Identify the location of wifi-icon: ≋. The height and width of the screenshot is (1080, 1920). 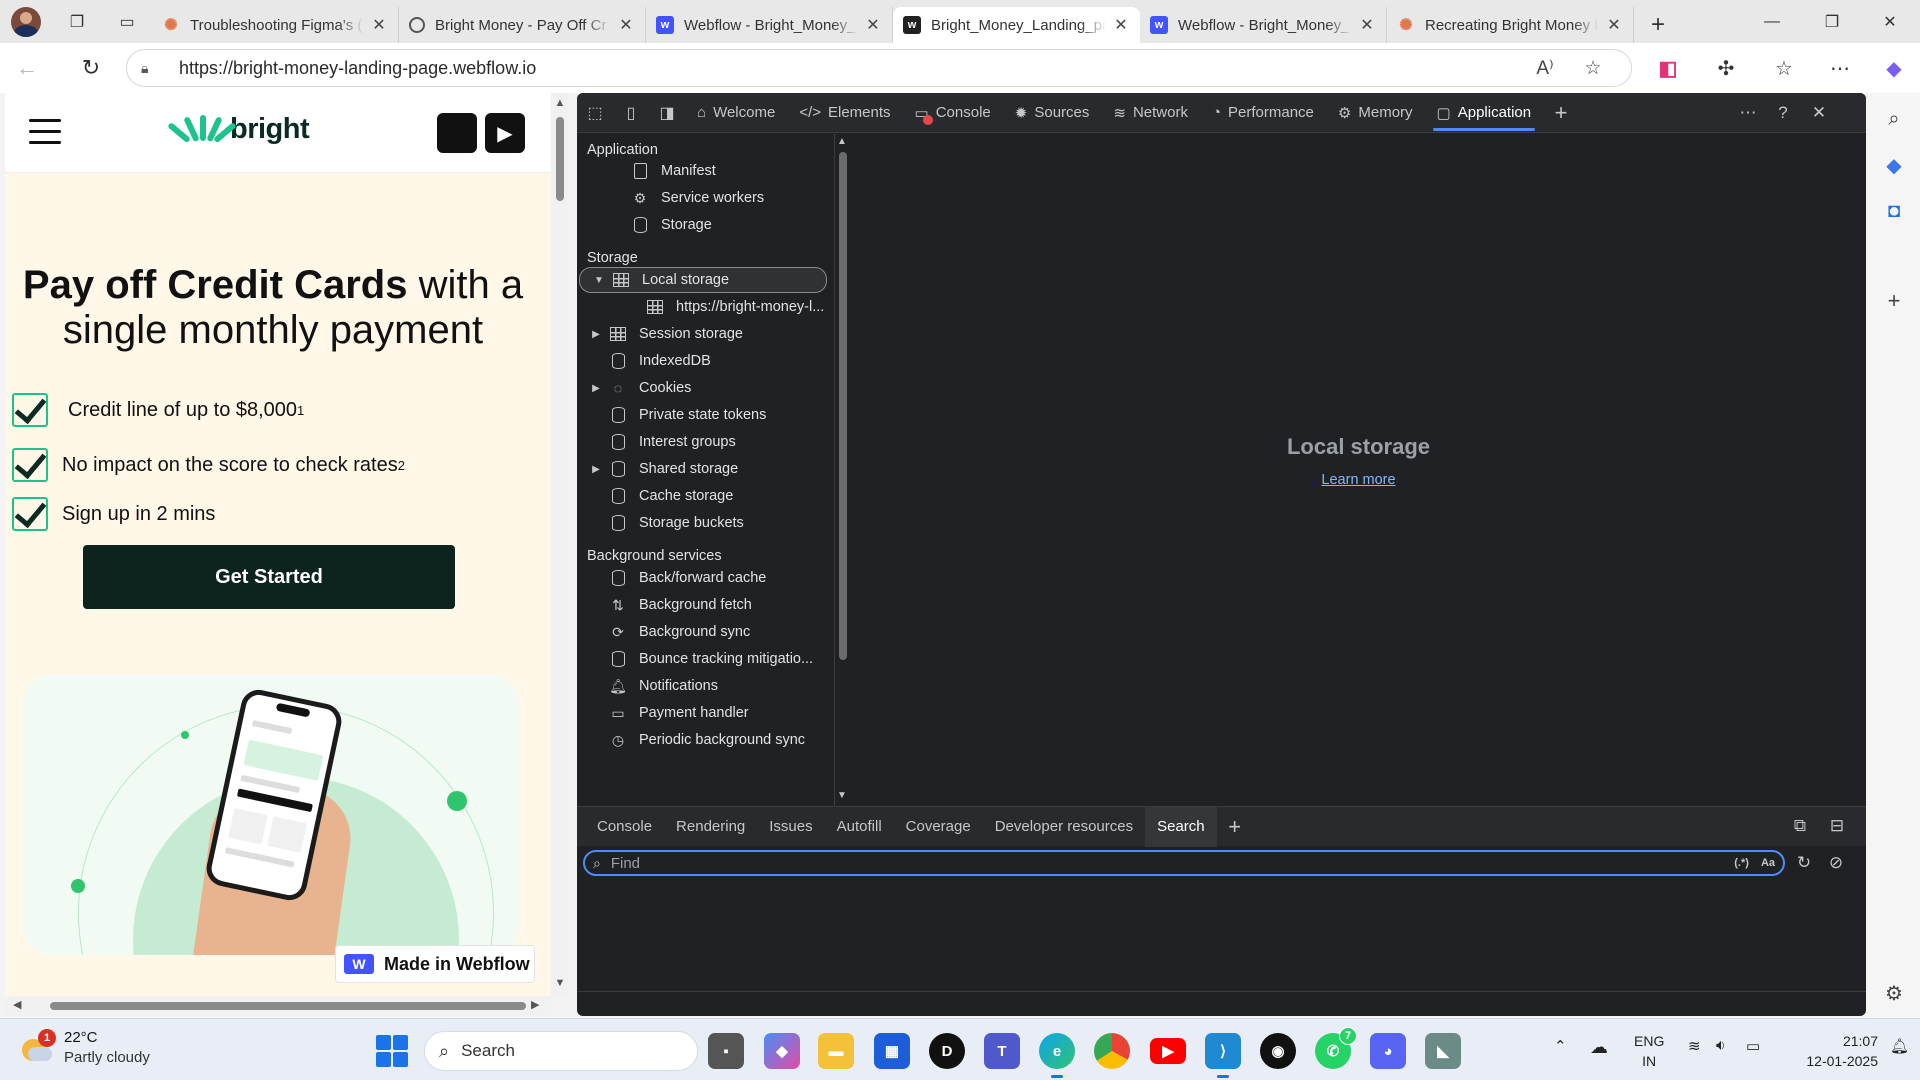
(1694, 1046).